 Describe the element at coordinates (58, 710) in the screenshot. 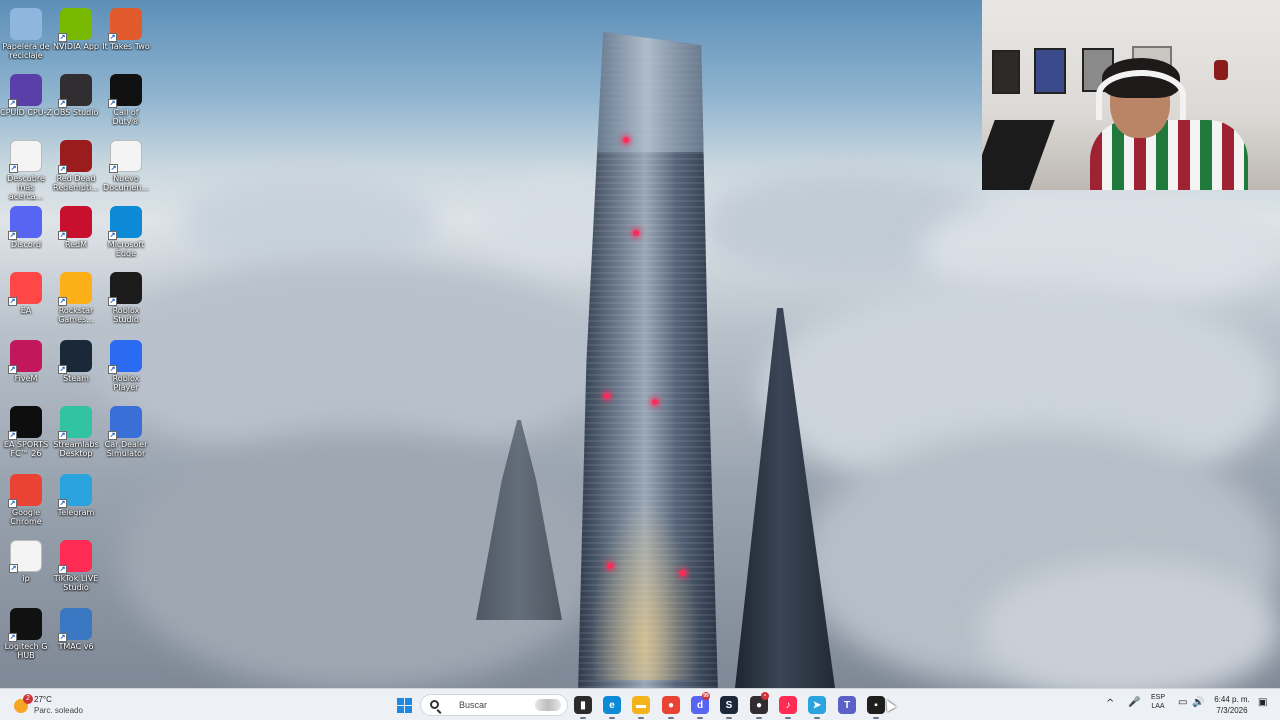

I see `weather-condition: Parc. soleado` at that location.